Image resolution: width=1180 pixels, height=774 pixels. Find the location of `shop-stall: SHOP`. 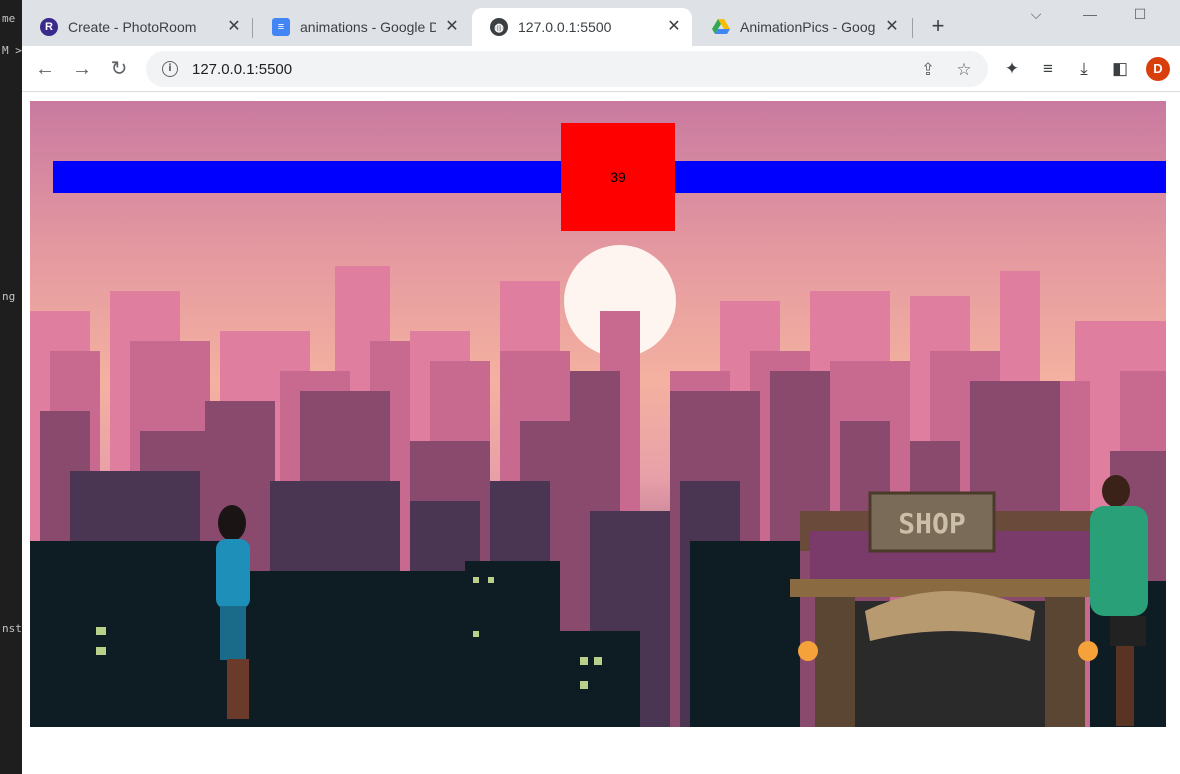

shop-stall: SHOP is located at coordinates (955, 609).